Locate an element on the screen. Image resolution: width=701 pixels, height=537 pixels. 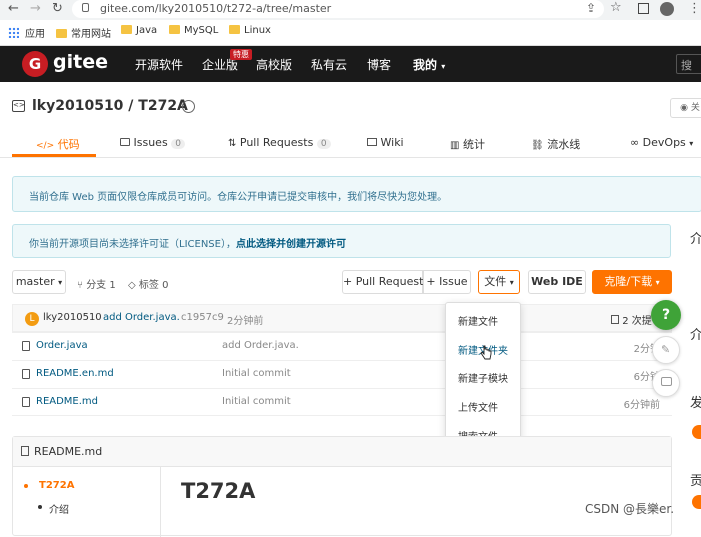
readme-file-icon is located at coordinates (25, 451).